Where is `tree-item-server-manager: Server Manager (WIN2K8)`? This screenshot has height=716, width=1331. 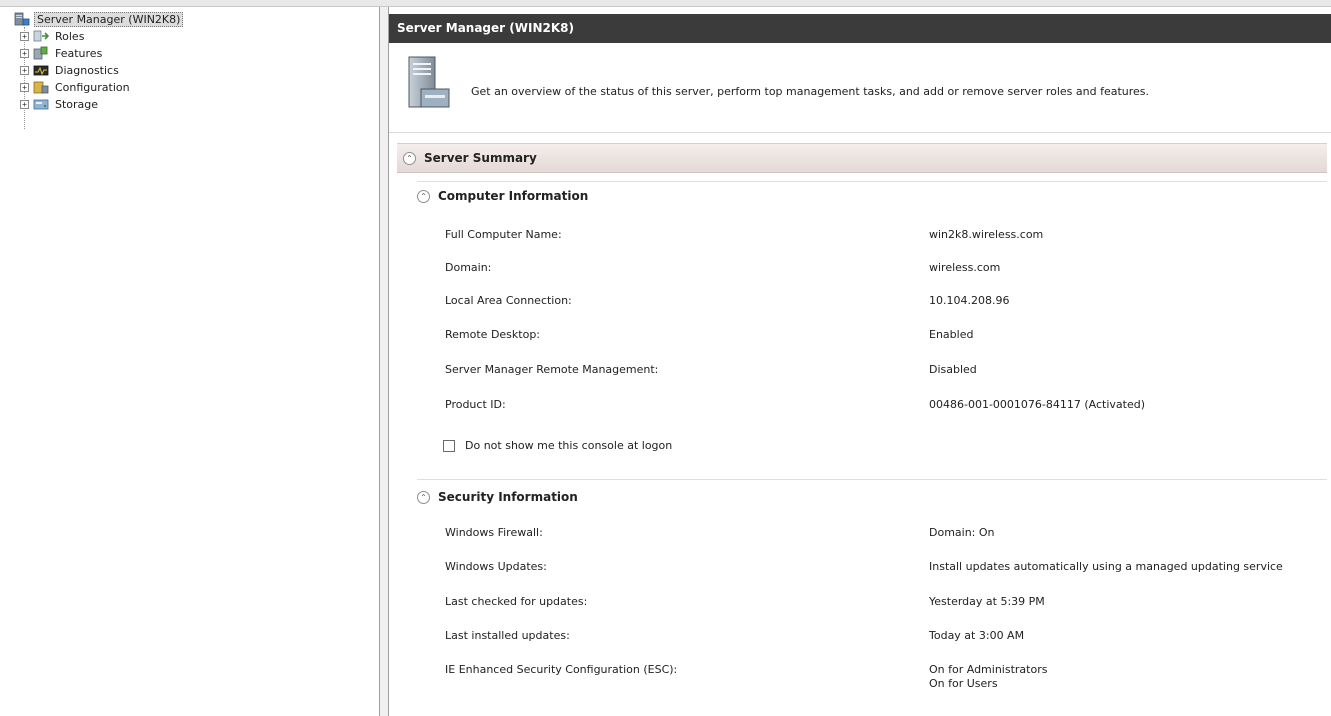 tree-item-server-manager: Server Manager (WIN2K8) is located at coordinates (99, 19).